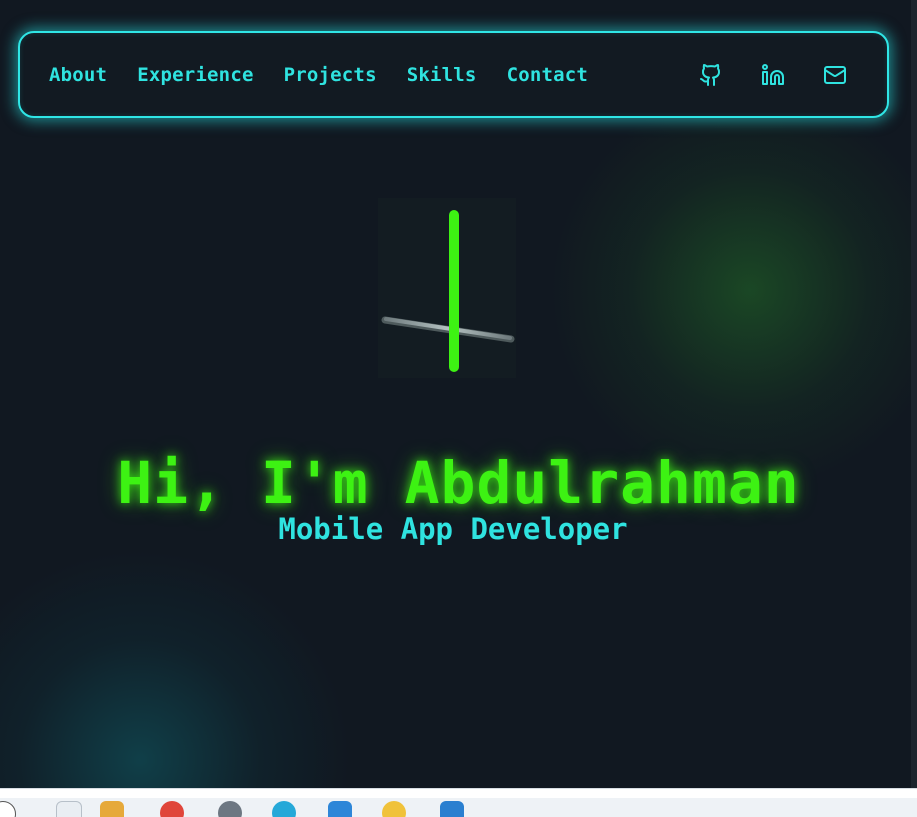  What do you see at coordinates (69, 809) in the screenshot?
I see `file-explorer-icon` at bounding box center [69, 809].